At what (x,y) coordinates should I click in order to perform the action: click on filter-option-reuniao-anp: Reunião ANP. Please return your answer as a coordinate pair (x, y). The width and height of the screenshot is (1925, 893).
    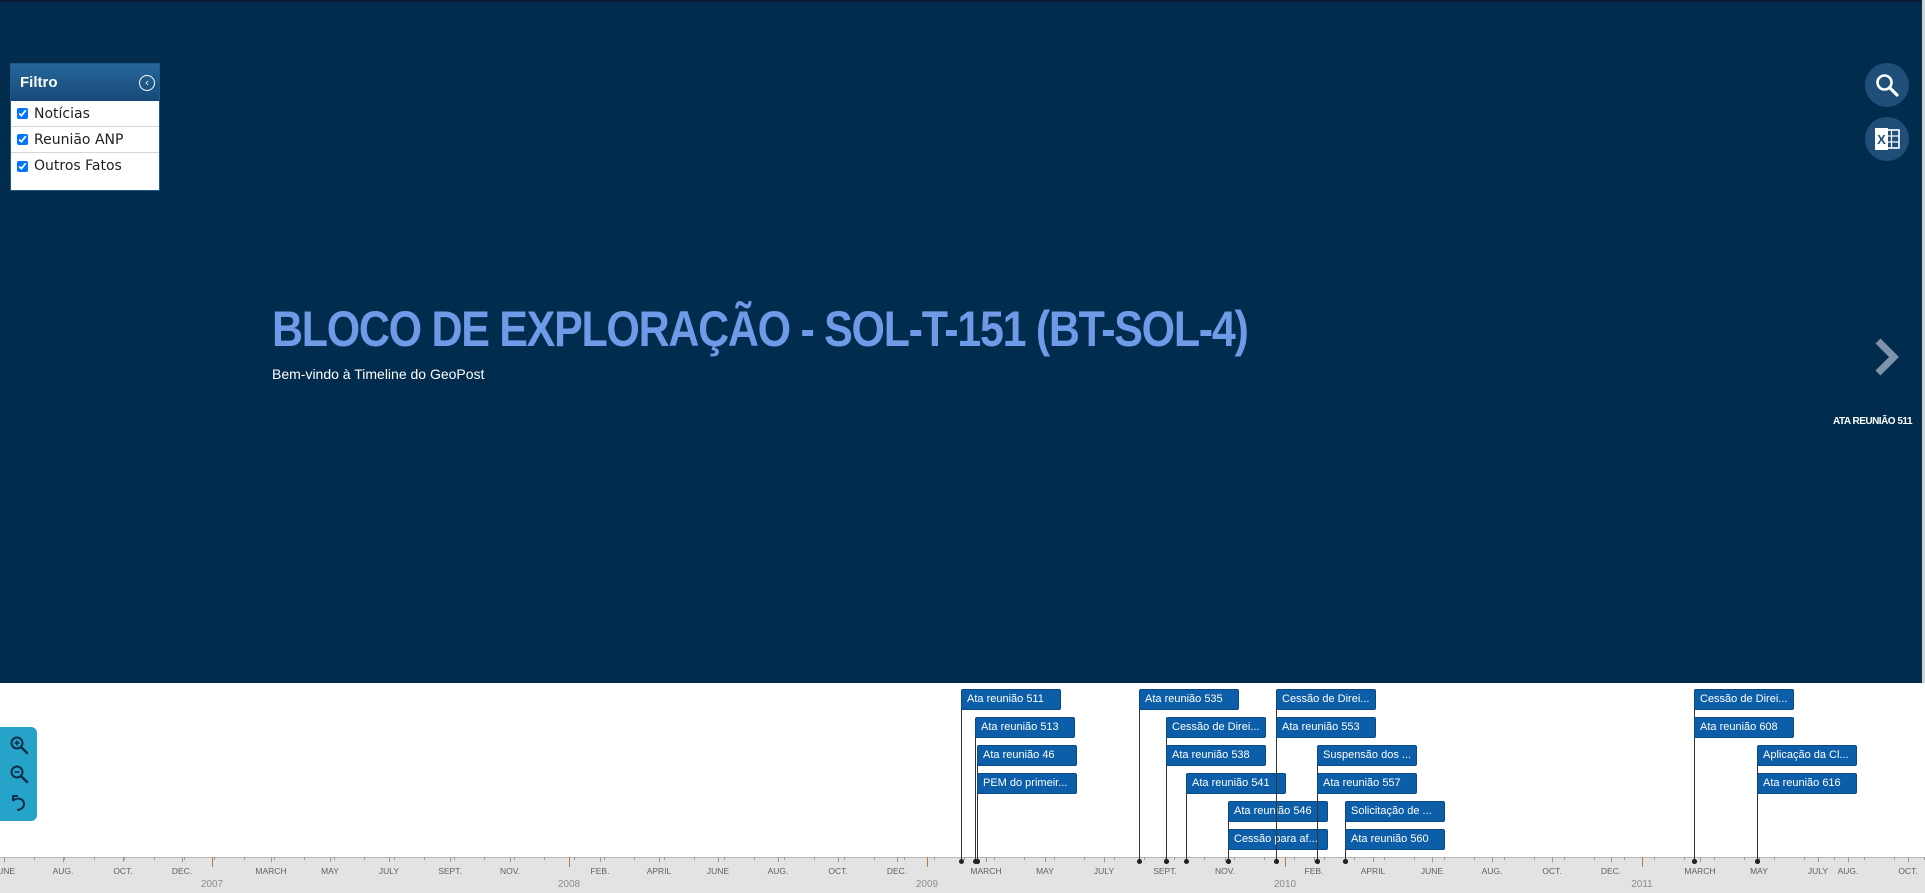
    Looking at the image, I should click on (85, 140).